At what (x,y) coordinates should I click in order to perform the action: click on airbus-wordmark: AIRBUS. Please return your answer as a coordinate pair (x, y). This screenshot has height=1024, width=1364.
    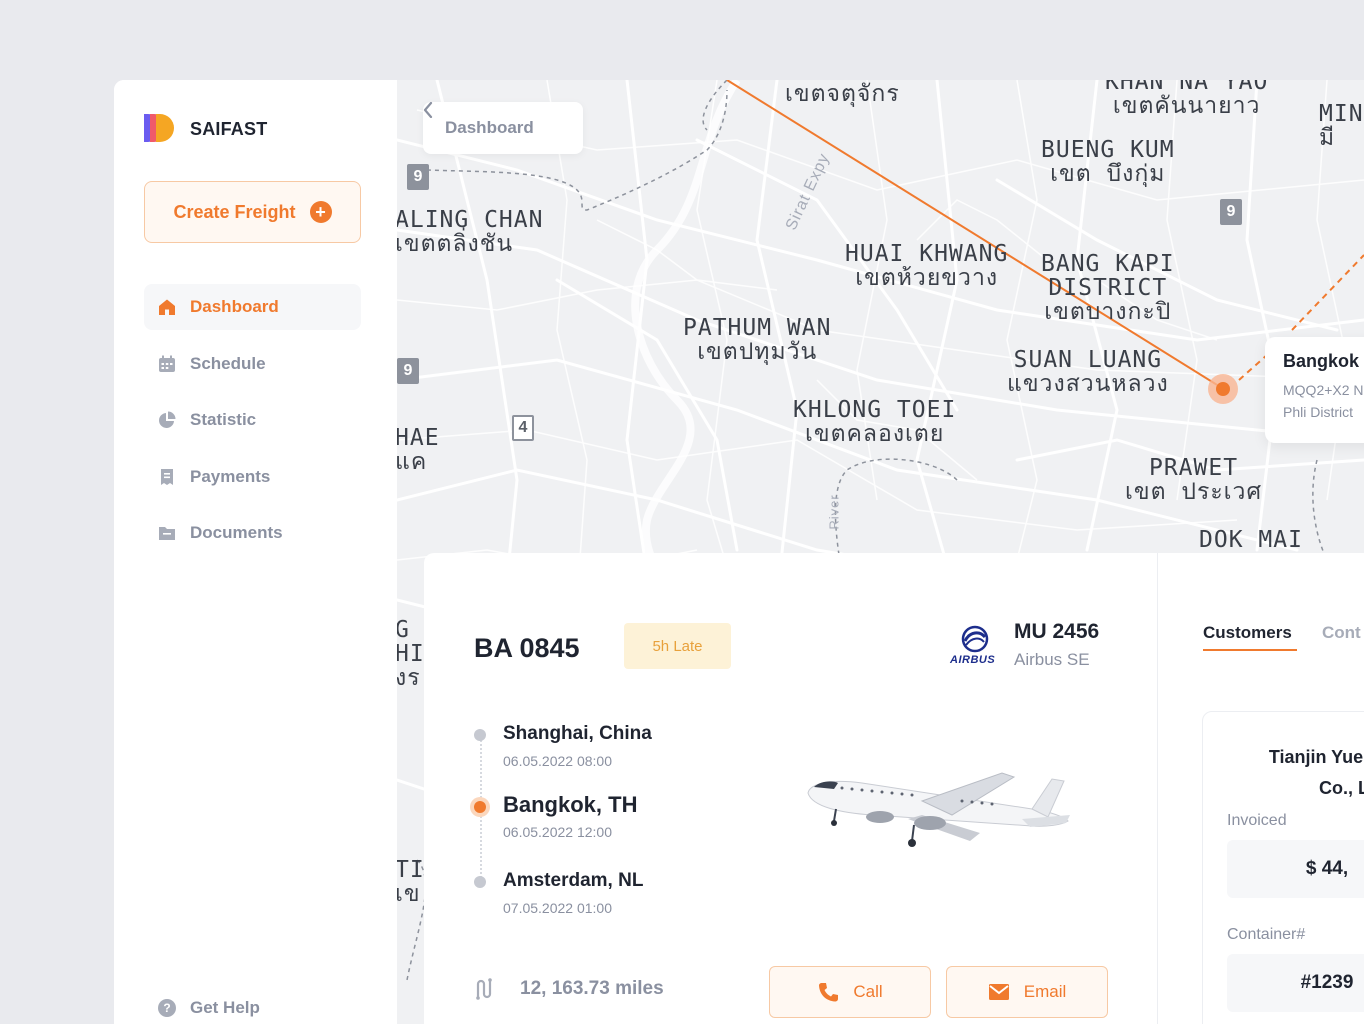
    Looking at the image, I should click on (973, 660).